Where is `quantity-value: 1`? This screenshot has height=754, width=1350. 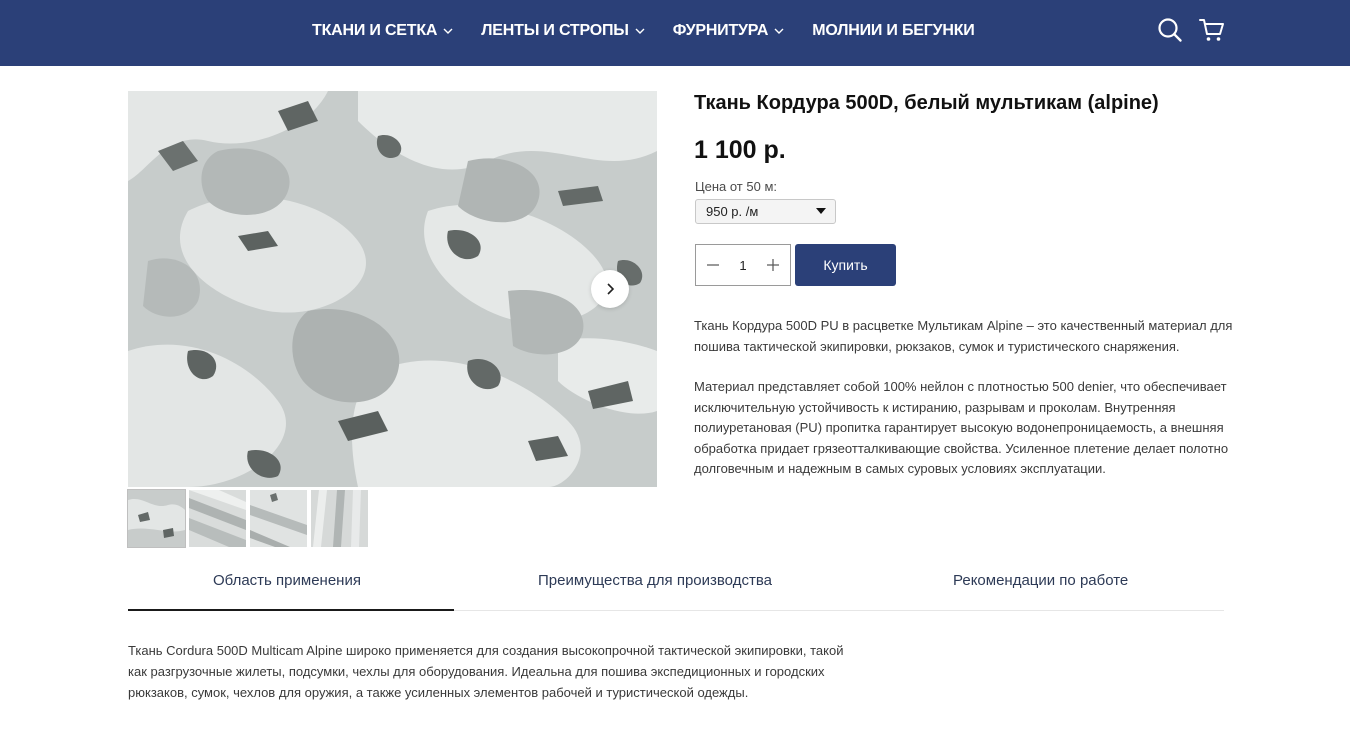
quantity-value: 1 is located at coordinates (742, 265).